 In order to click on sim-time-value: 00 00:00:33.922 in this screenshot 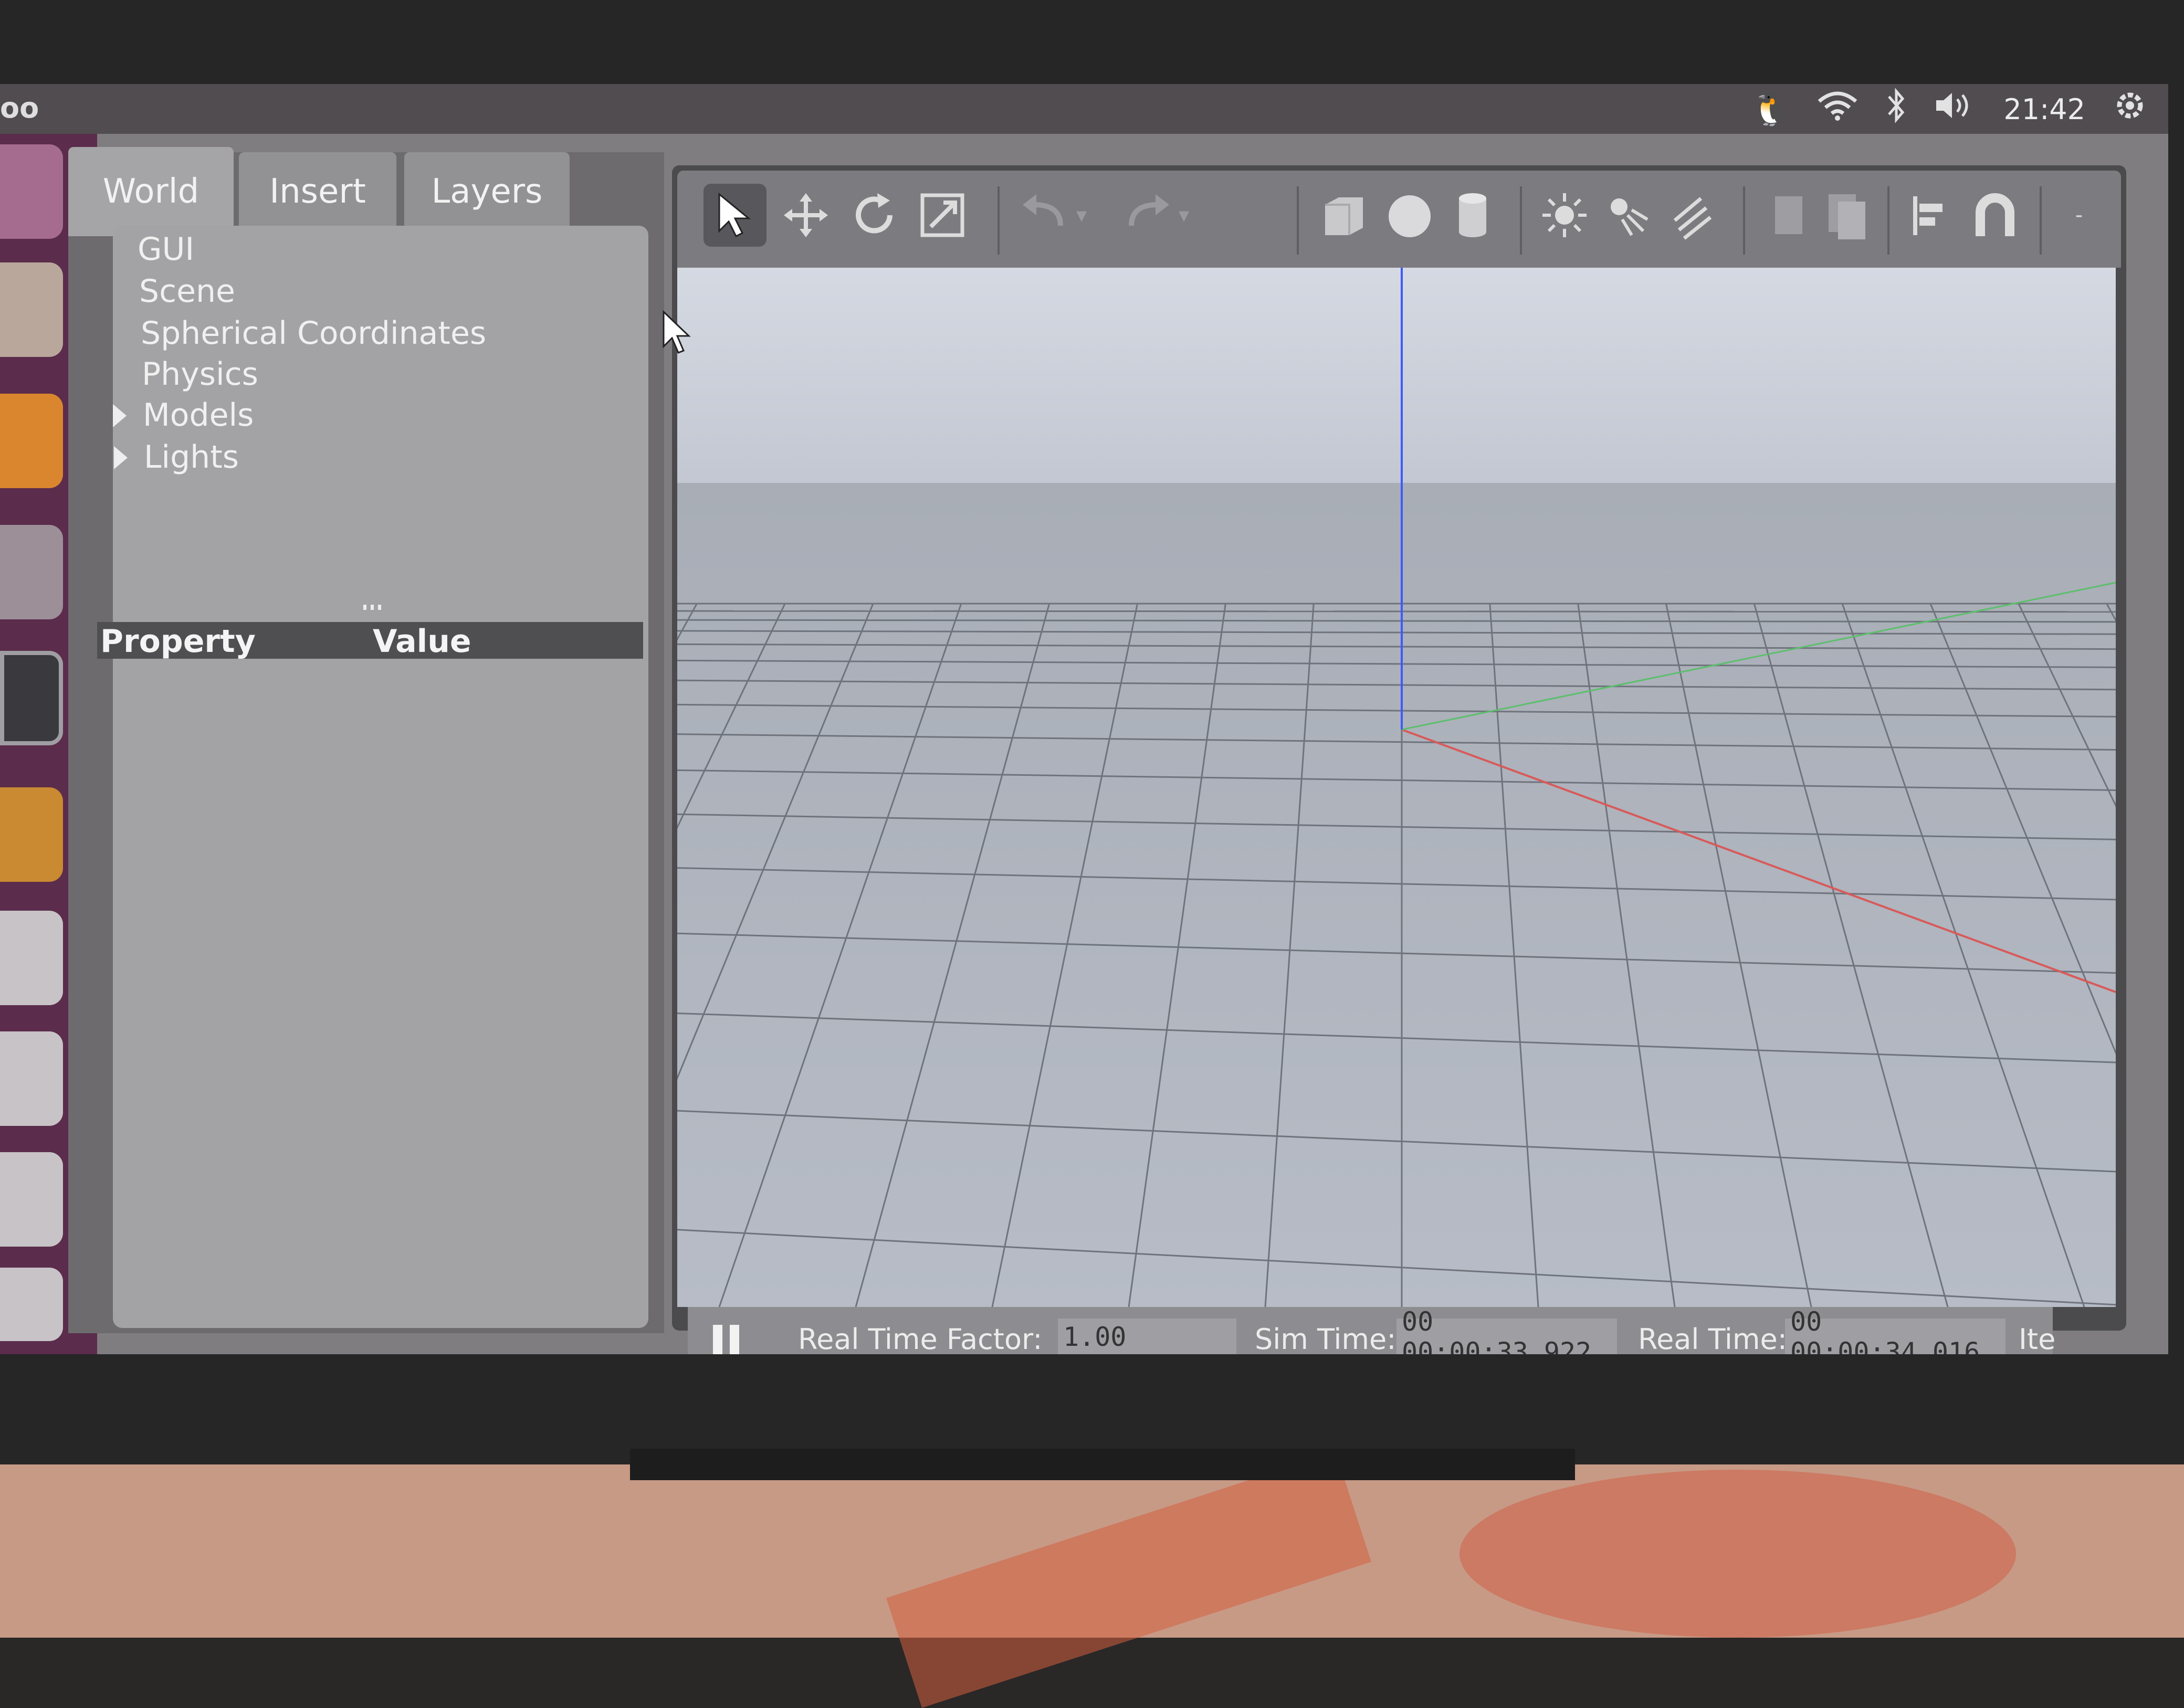, I will do `click(1506, 1330)`.